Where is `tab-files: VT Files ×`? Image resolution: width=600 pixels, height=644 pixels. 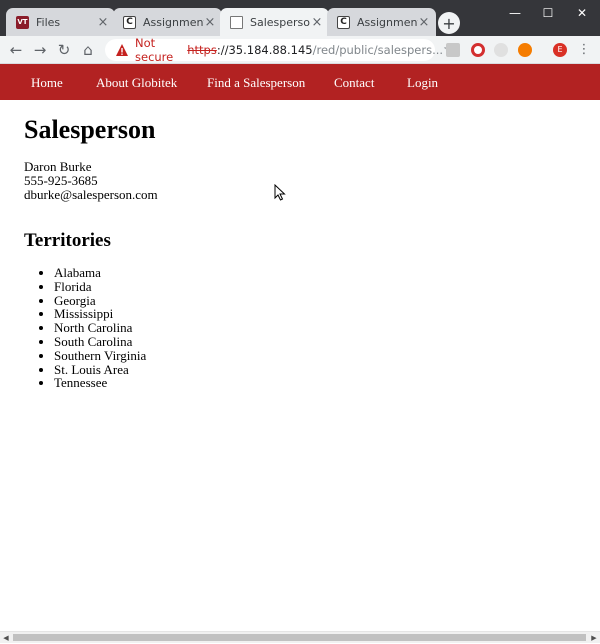 tab-files: VT Files × is located at coordinates (60, 22).